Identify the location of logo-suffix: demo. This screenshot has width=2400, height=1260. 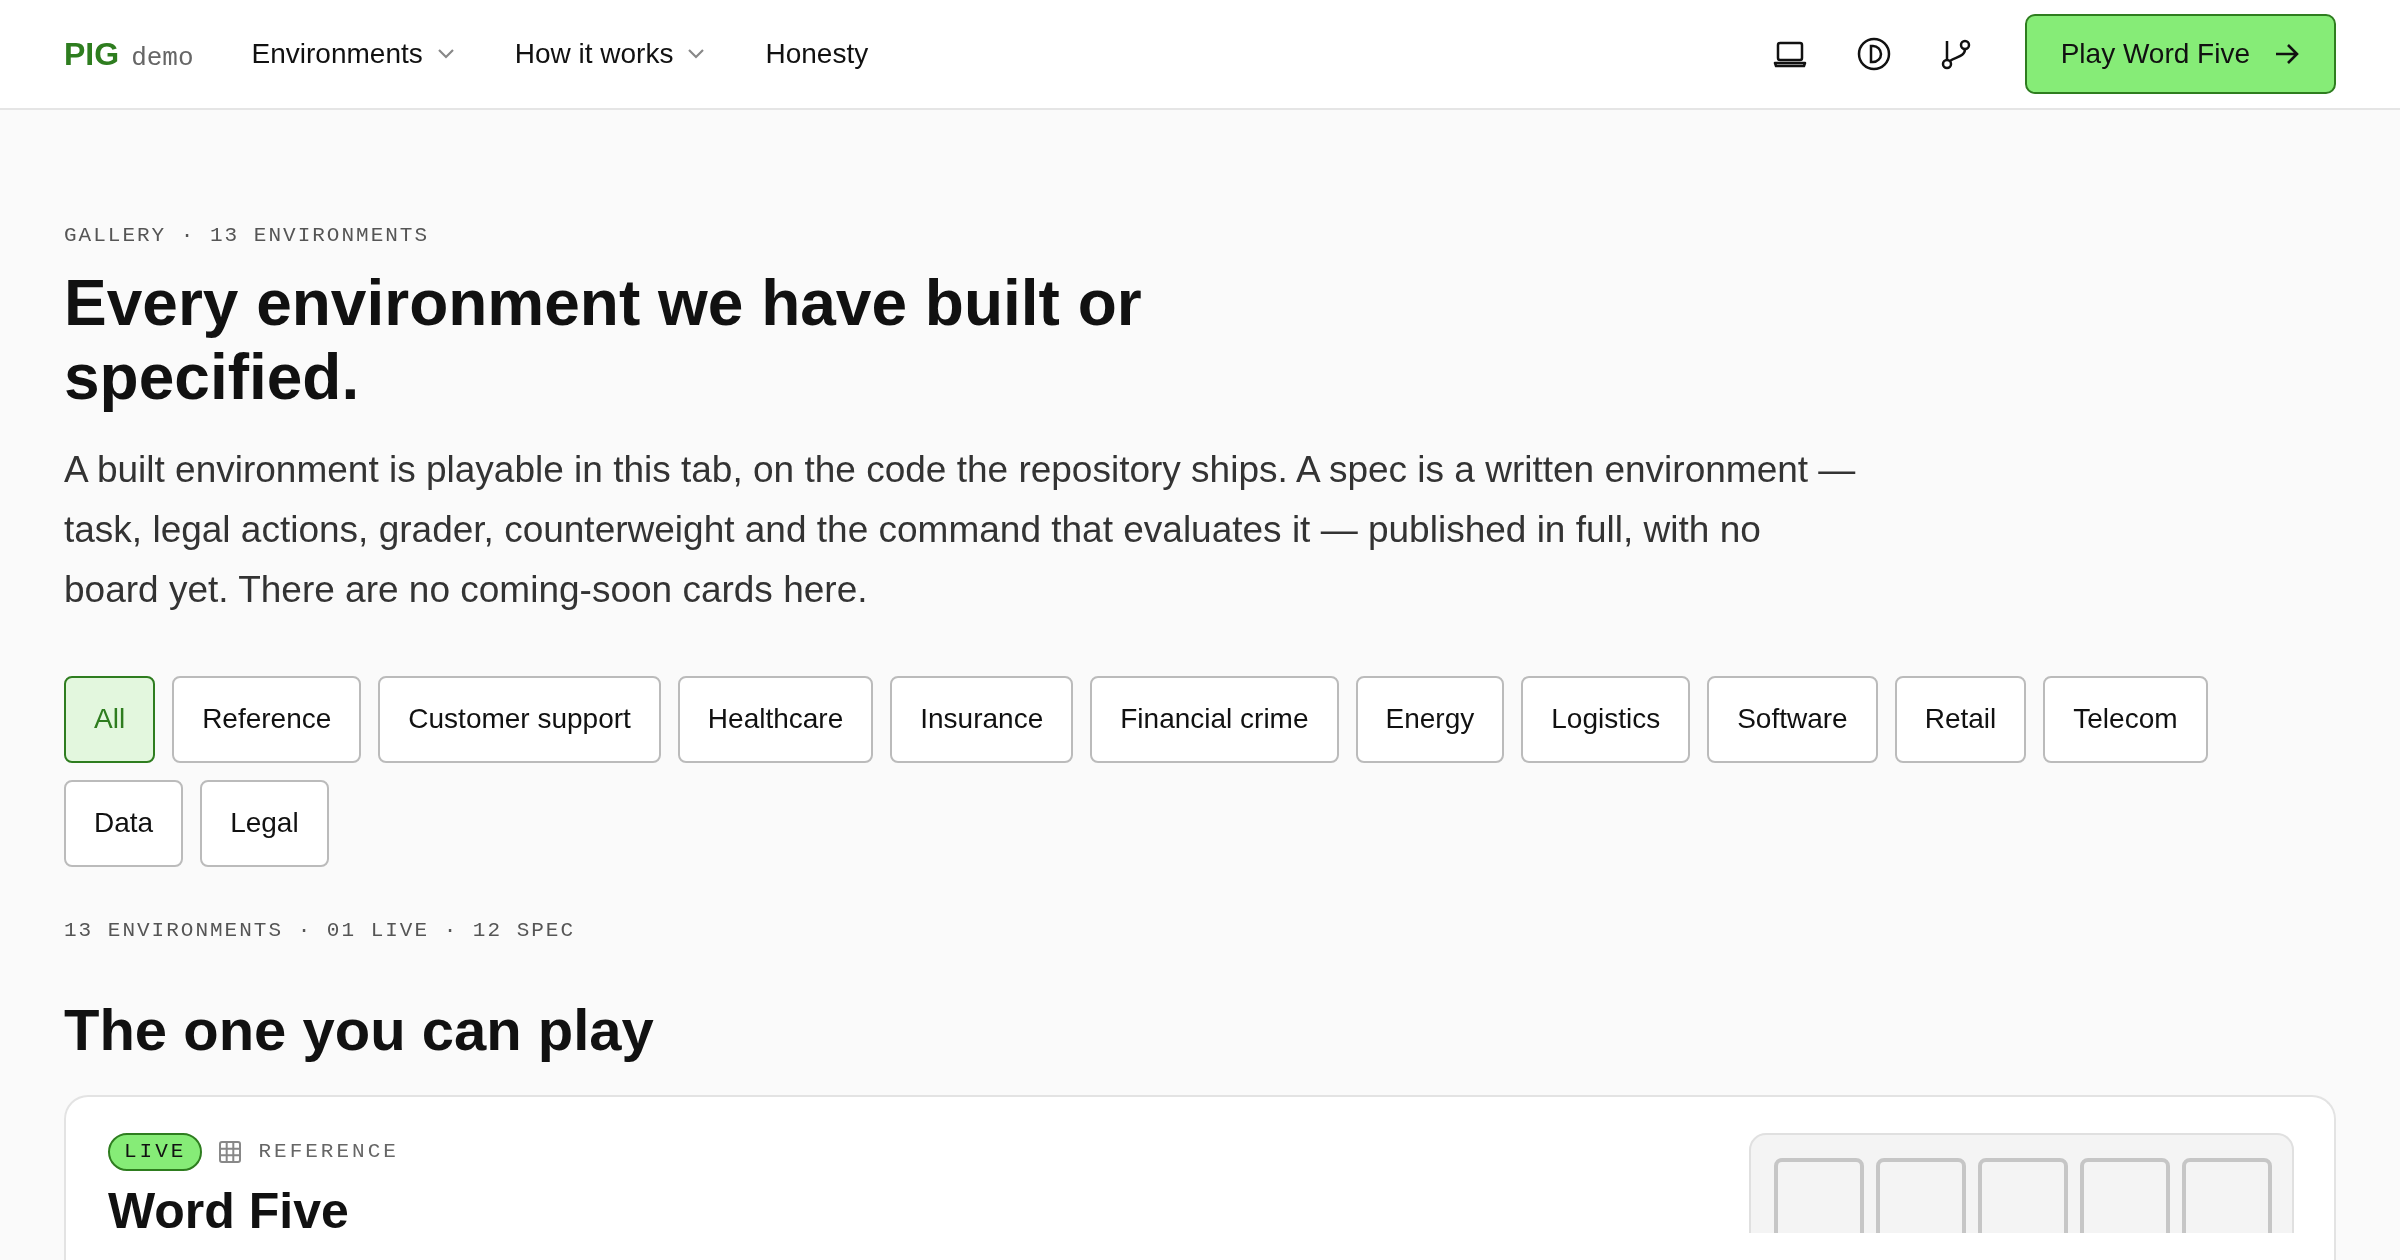
(162, 58).